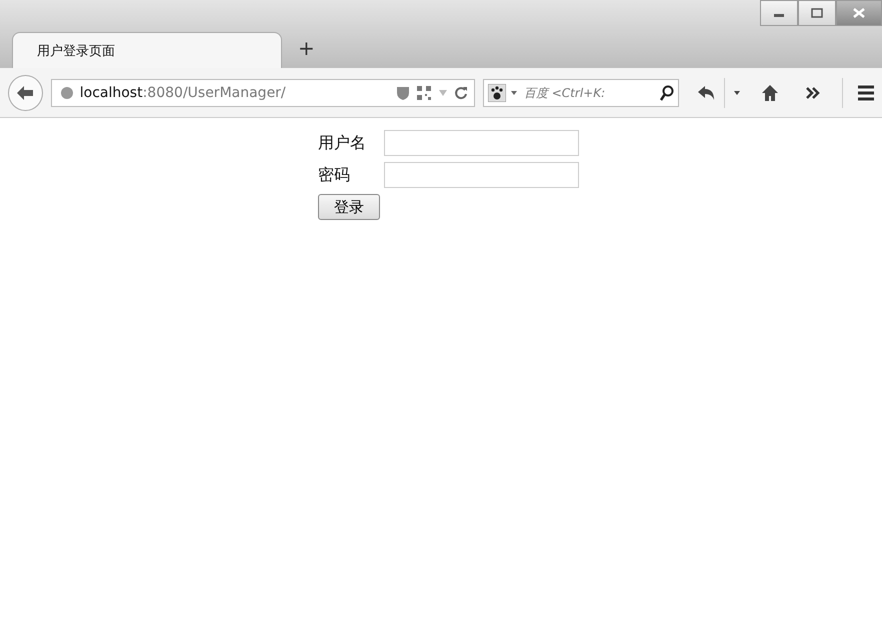 The image size is (882, 628). I want to click on close-button, so click(859, 13).